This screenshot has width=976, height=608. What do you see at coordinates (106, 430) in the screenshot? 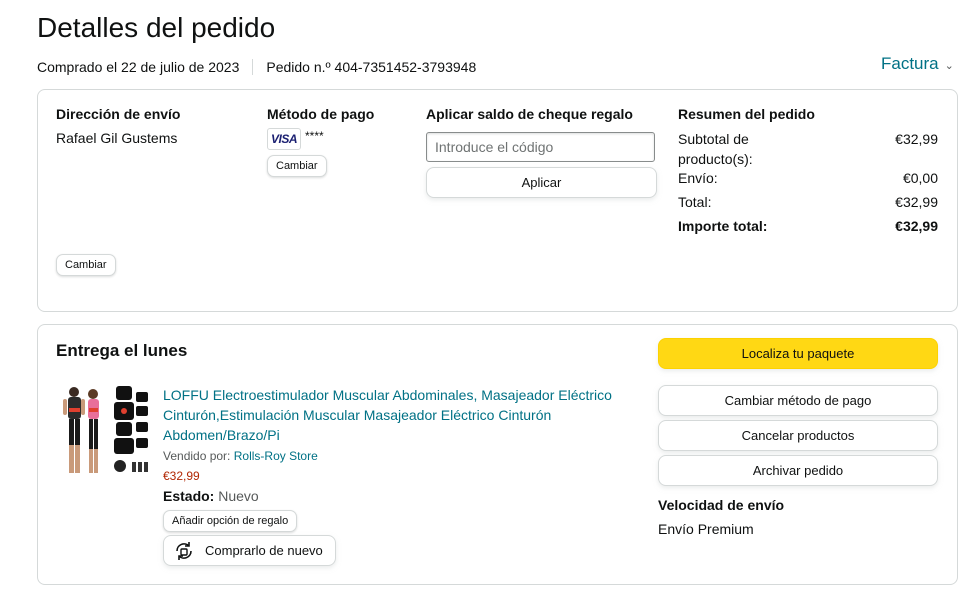
I see `product-image` at bounding box center [106, 430].